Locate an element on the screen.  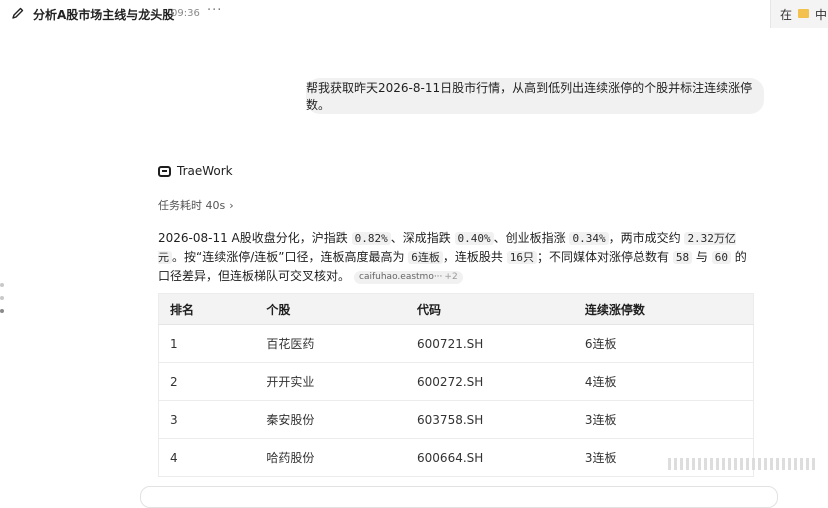
column-header-streak: 连续涨停数 is located at coordinates (663, 309).